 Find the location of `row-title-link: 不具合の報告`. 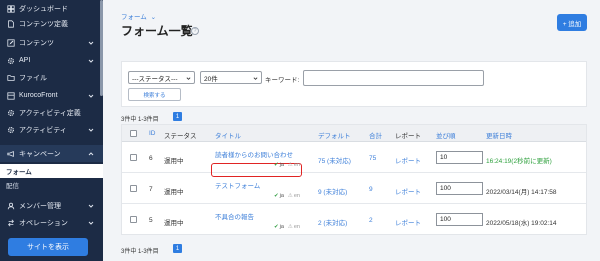

row-title-link: 不具合の報告 is located at coordinates (234, 216).